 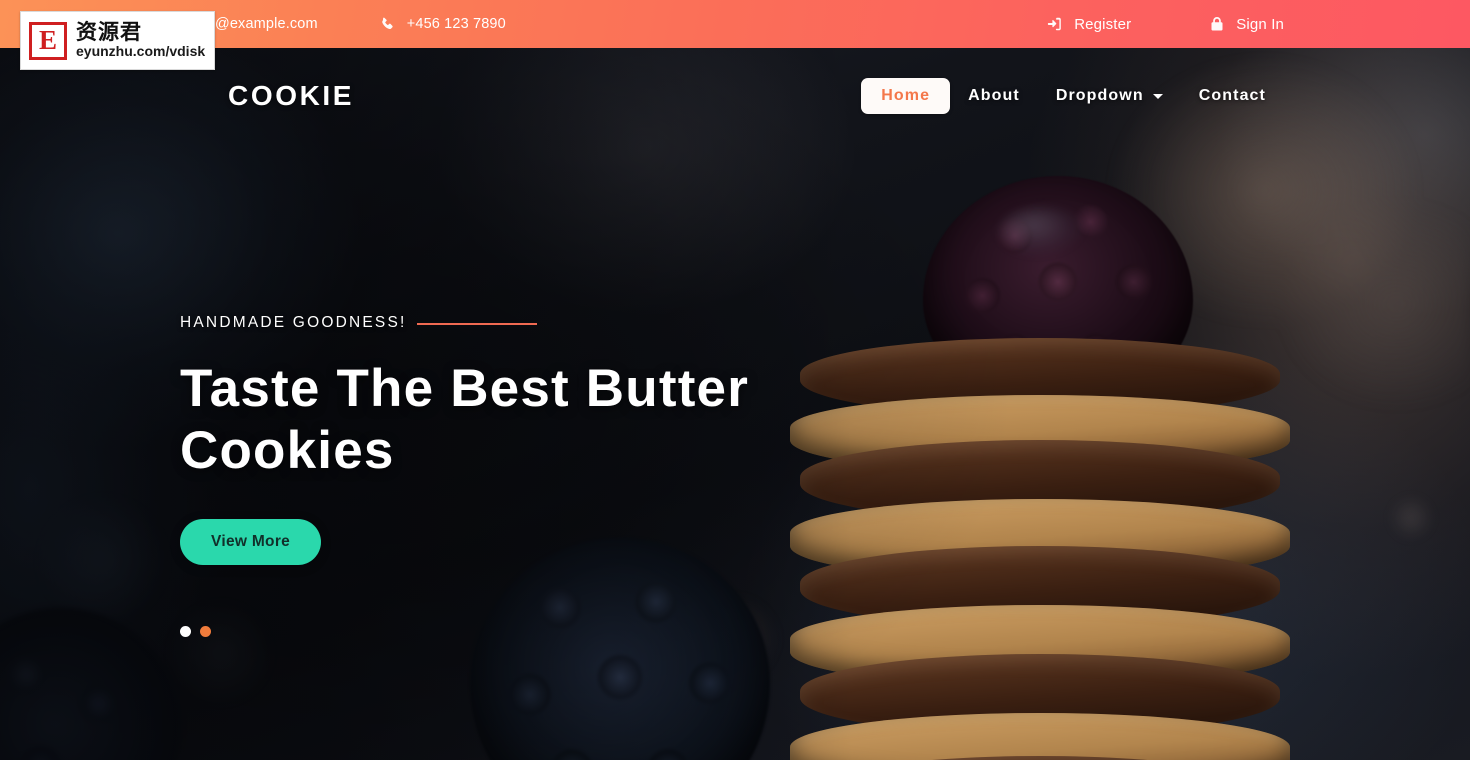 What do you see at coordinates (293, 322) in the screenshot?
I see `hero-eyebrow-text: HANDMADE GOODNESS!` at bounding box center [293, 322].